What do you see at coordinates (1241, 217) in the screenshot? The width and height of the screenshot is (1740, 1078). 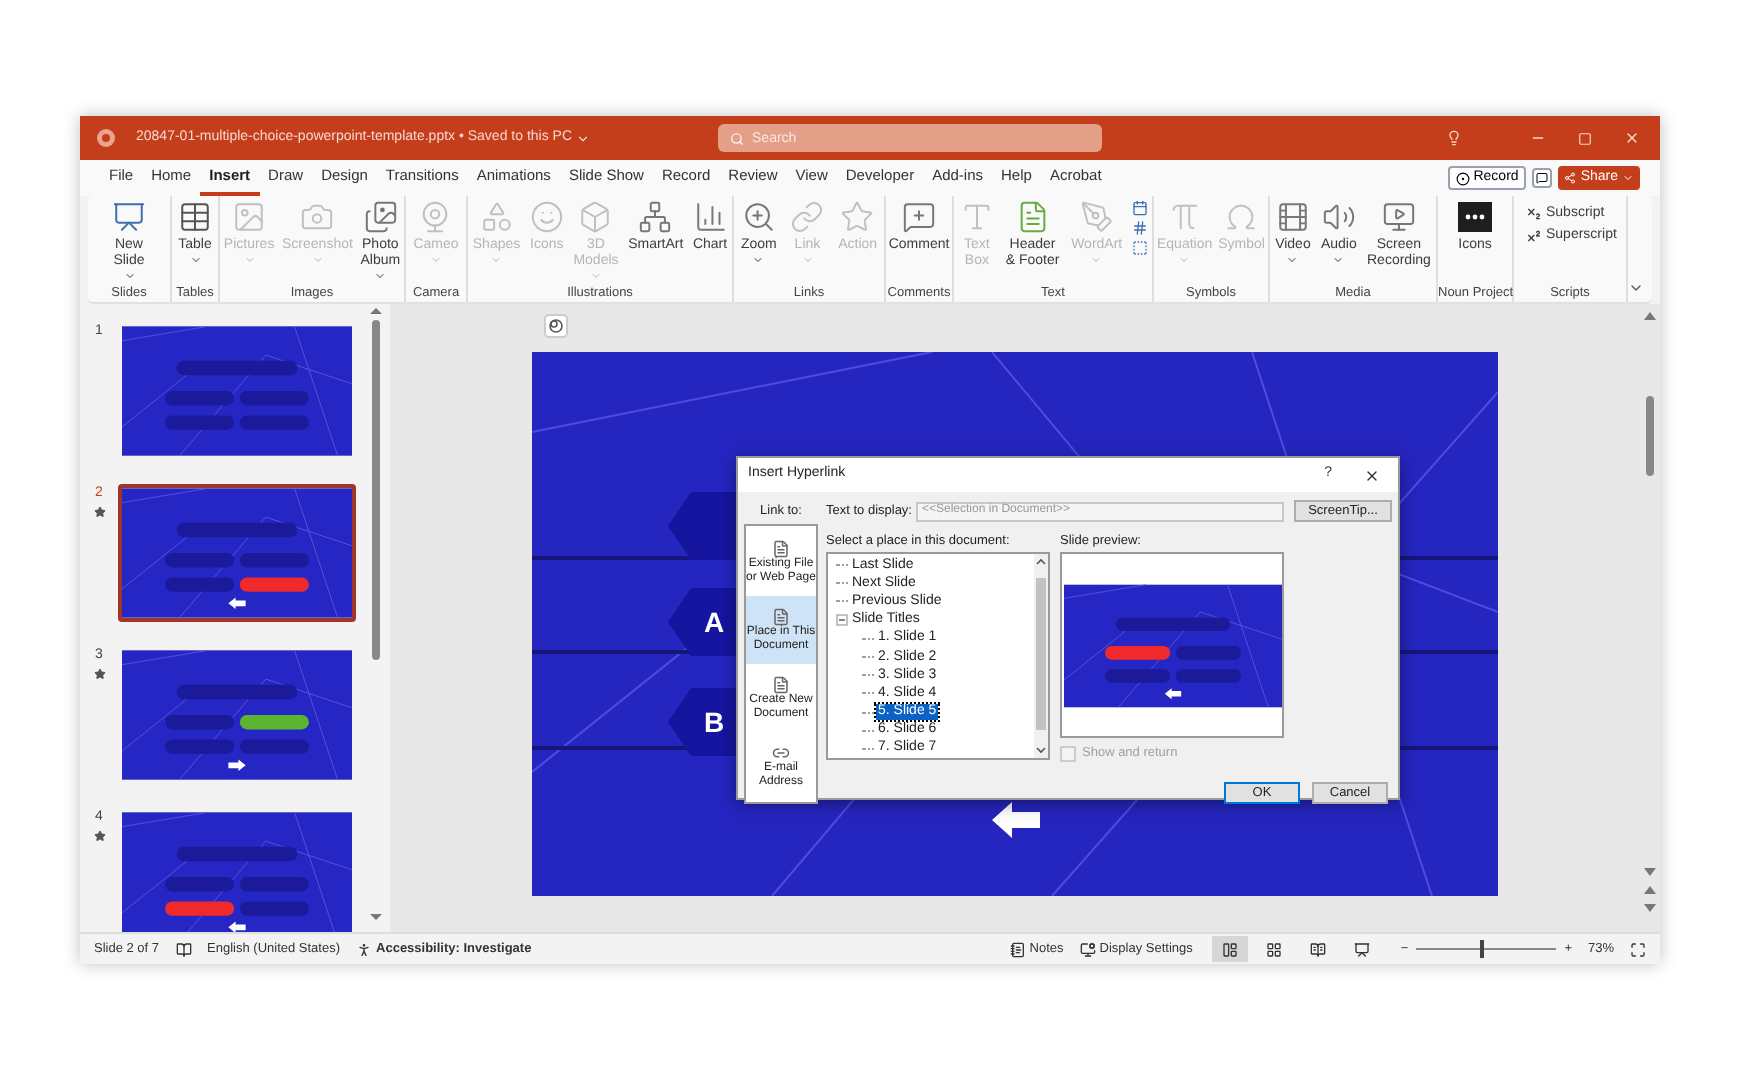 I see `omega-icon` at bounding box center [1241, 217].